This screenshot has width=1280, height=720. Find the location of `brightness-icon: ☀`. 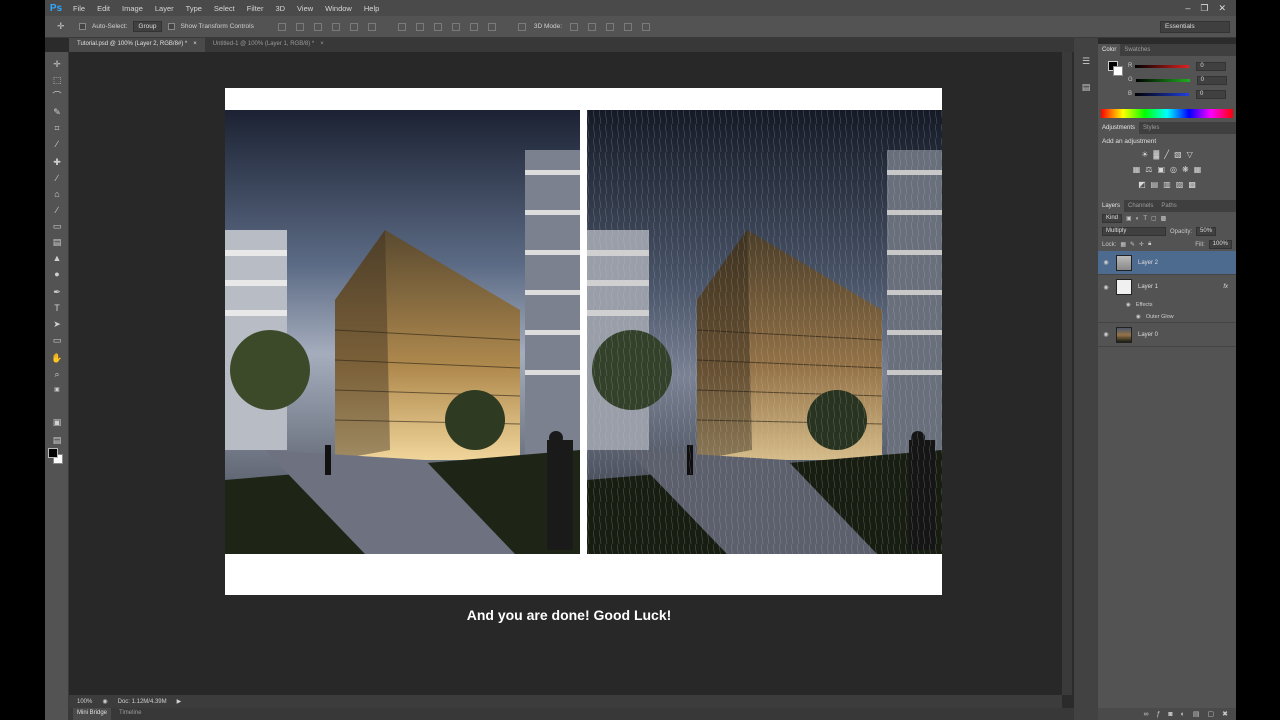

brightness-icon: ☀ is located at coordinates (1144, 154).